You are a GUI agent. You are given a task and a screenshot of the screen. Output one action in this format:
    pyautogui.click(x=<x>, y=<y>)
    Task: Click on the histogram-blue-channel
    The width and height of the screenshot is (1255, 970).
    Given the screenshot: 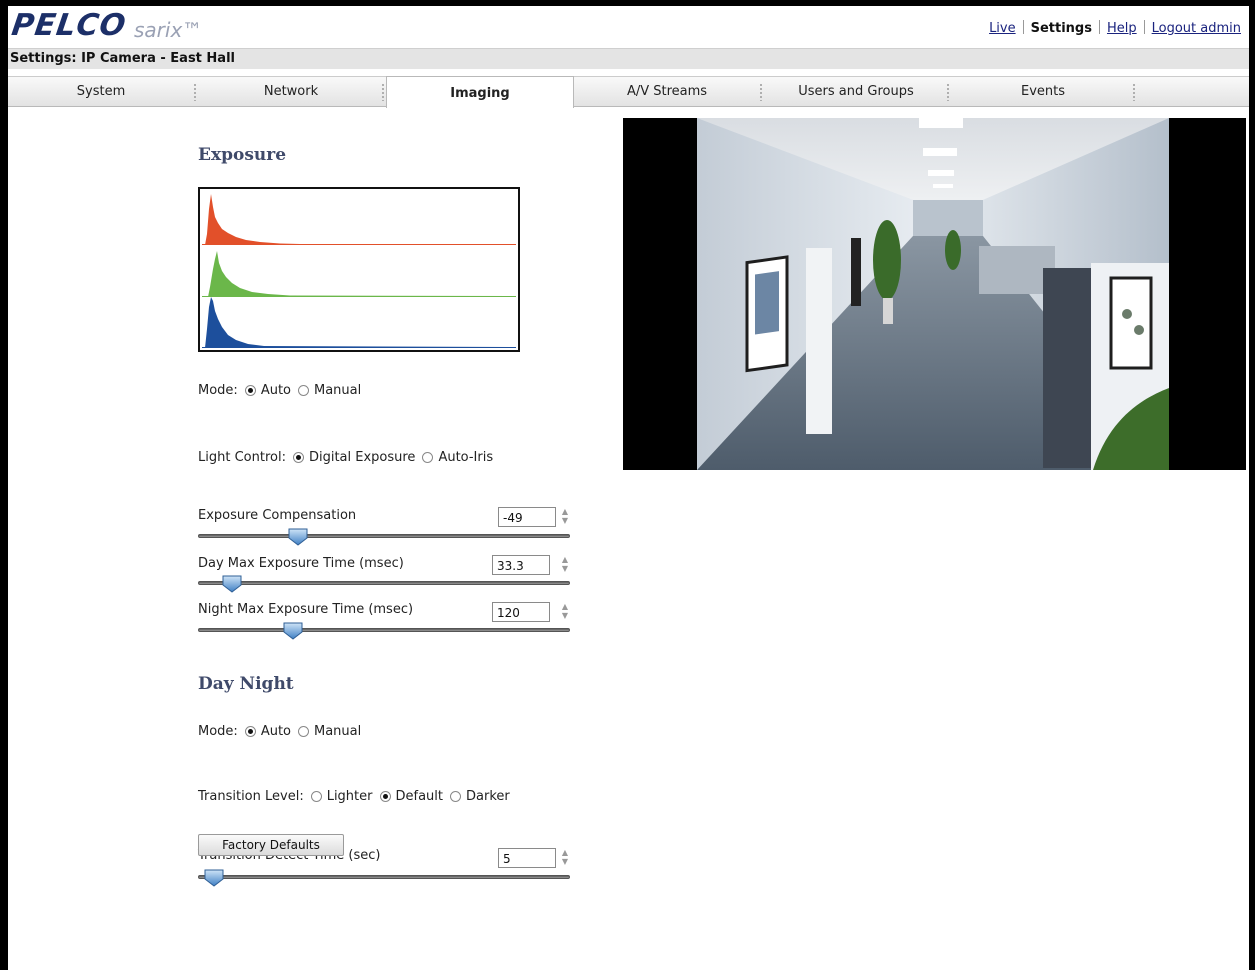 What is the action you would take?
    pyautogui.click(x=359, y=322)
    